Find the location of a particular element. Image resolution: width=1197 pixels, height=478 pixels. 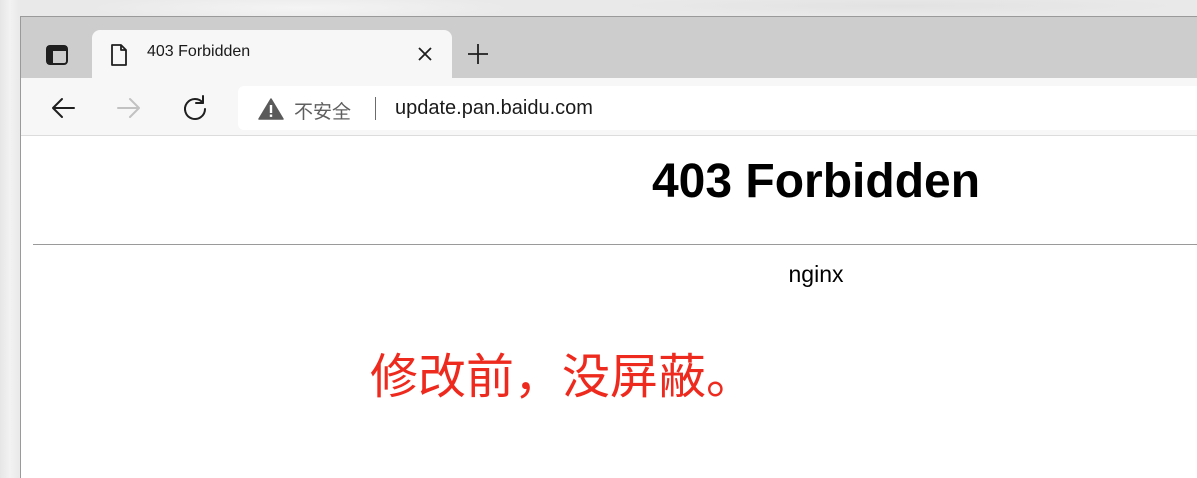

close-icon is located at coordinates (425, 54).